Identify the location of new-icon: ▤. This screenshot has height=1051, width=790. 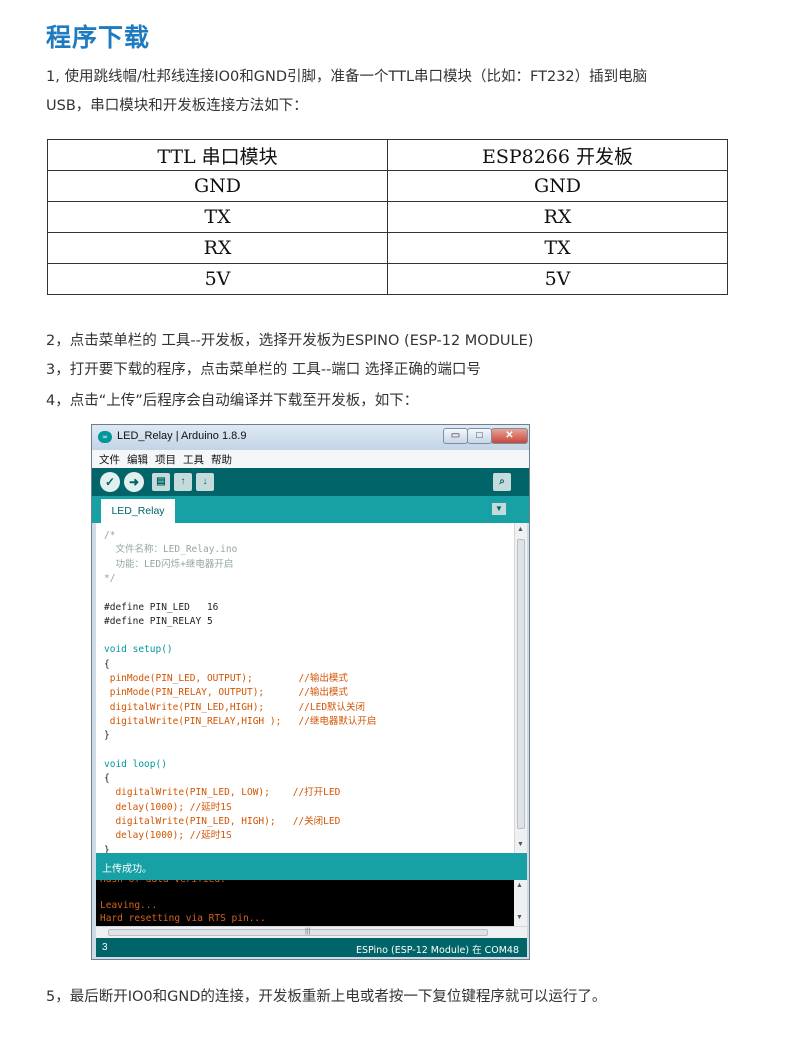
(161, 482).